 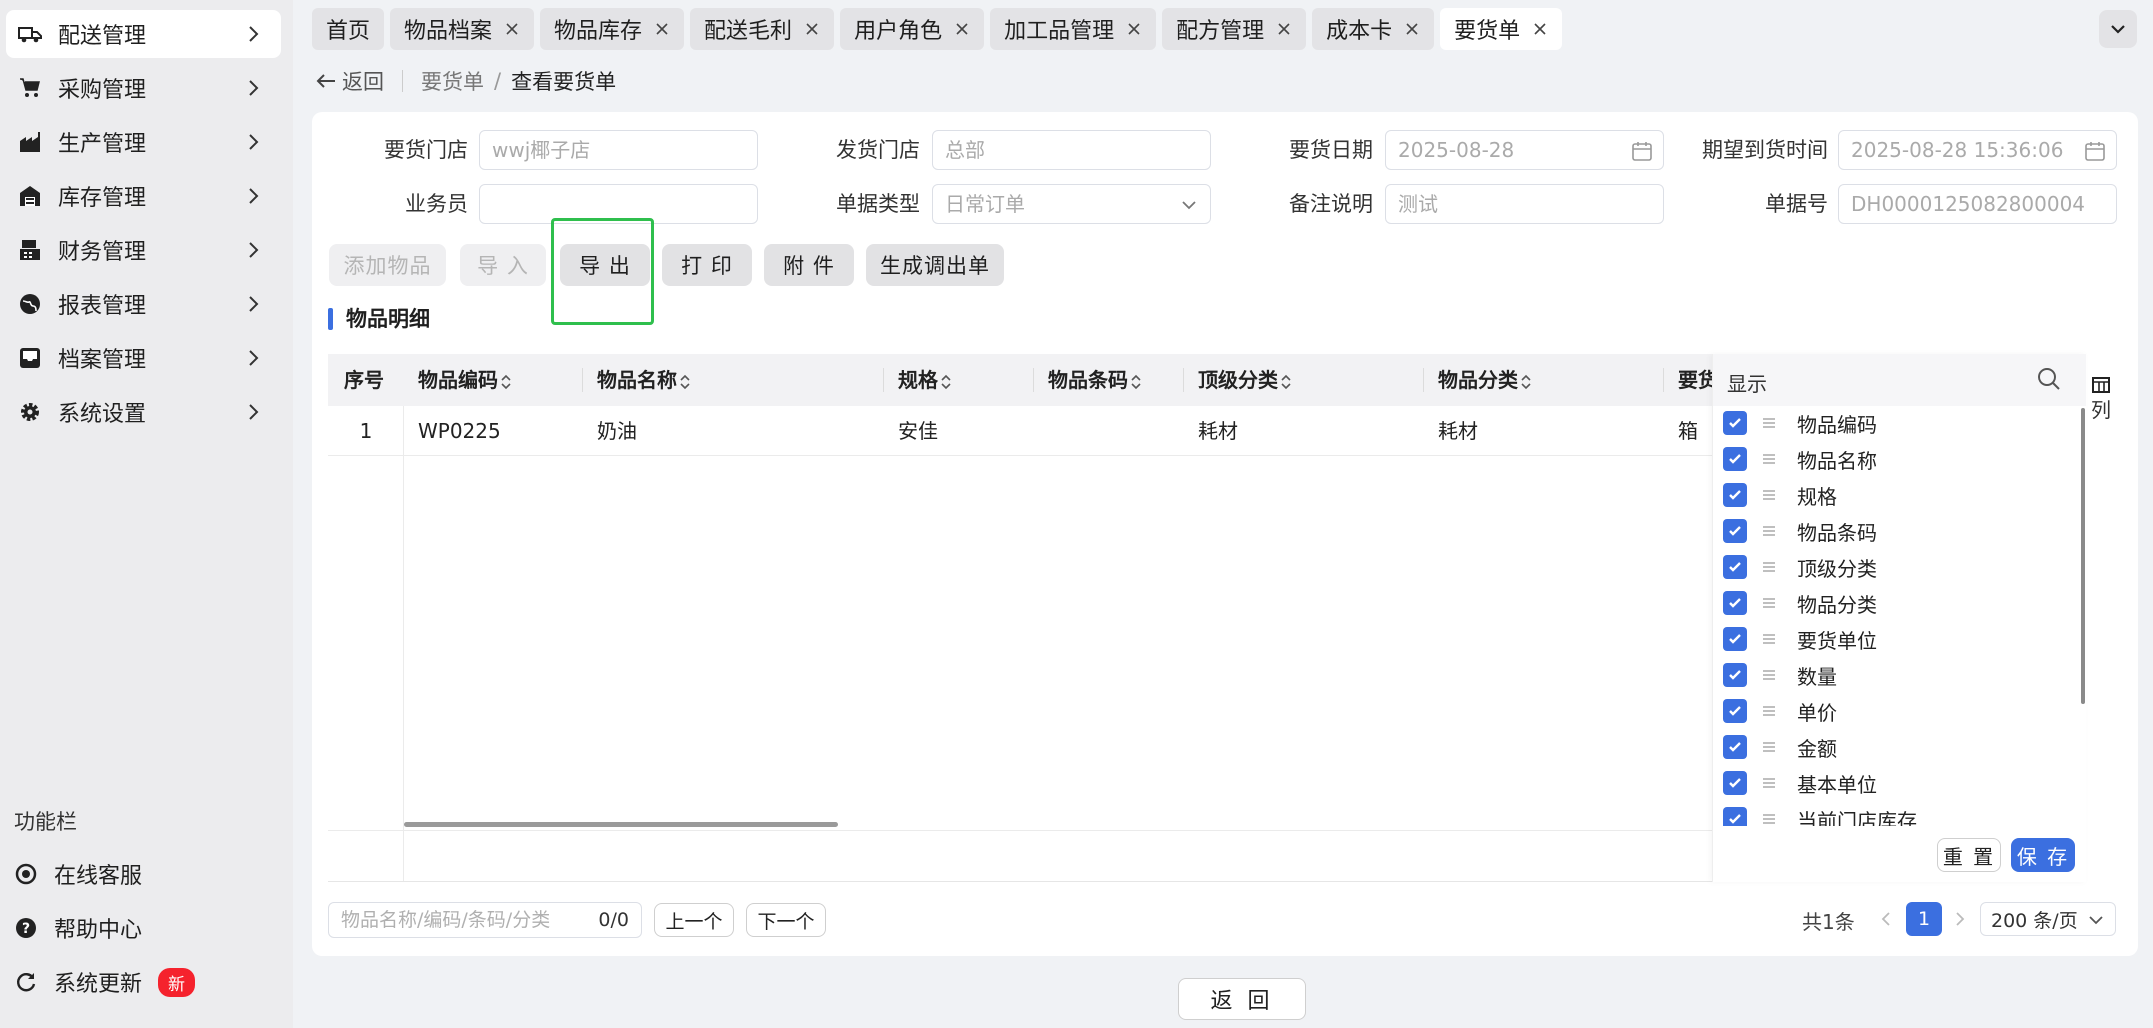 I want to click on pagination-page: 1, so click(x=1924, y=919).